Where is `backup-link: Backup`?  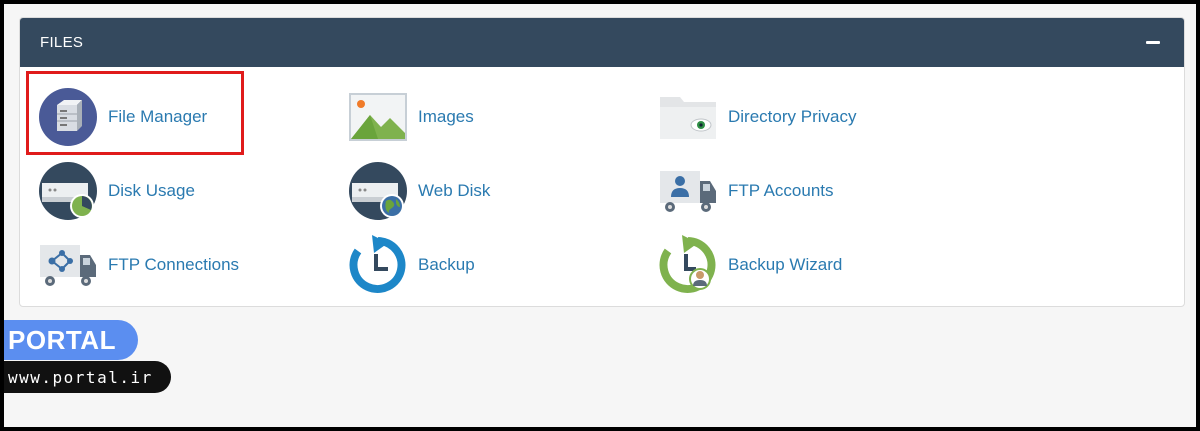 backup-link: Backup is located at coordinates (411, 265).